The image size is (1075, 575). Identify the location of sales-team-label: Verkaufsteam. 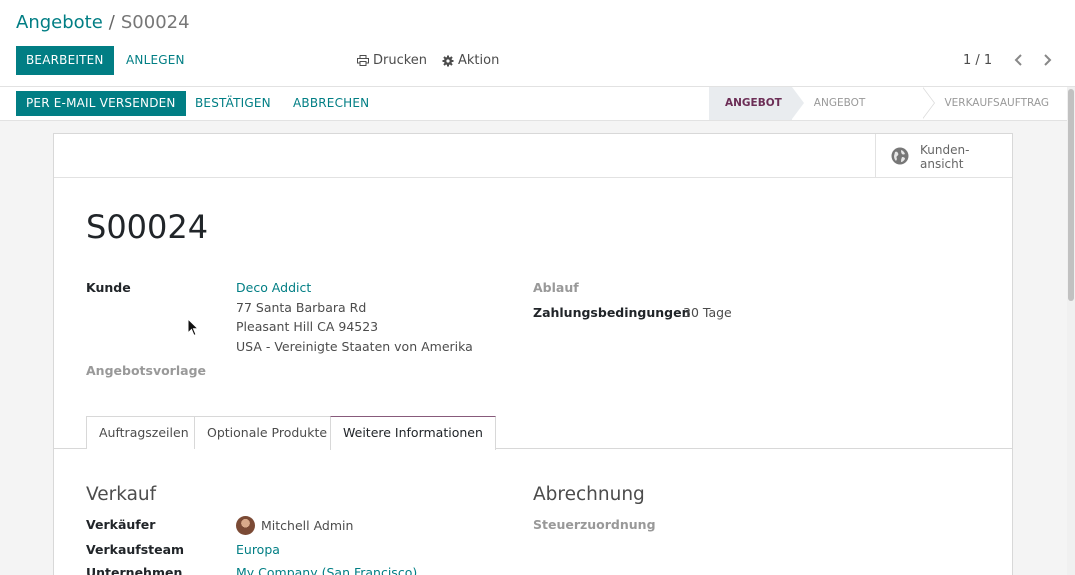
(135, 549).